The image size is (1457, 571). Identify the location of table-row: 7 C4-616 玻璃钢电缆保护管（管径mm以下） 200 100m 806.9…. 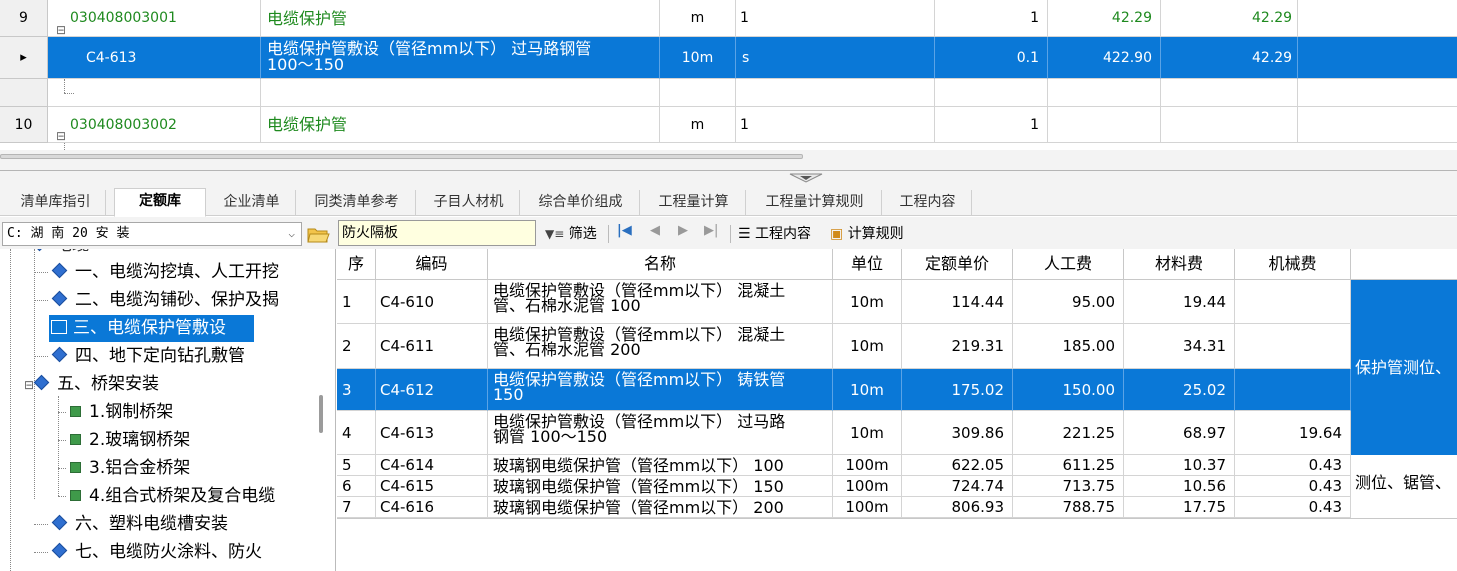
(897, 507).